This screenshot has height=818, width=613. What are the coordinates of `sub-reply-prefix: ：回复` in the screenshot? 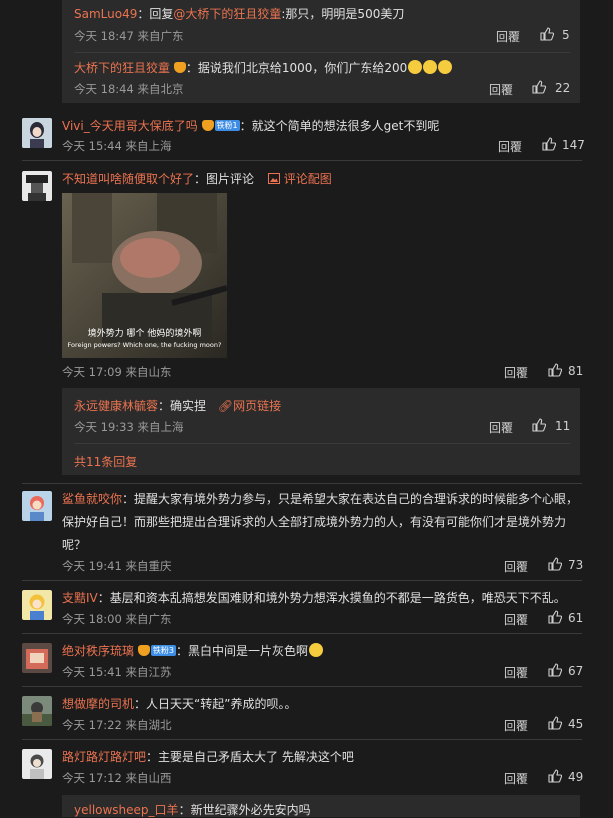 It's located at (155, 14).